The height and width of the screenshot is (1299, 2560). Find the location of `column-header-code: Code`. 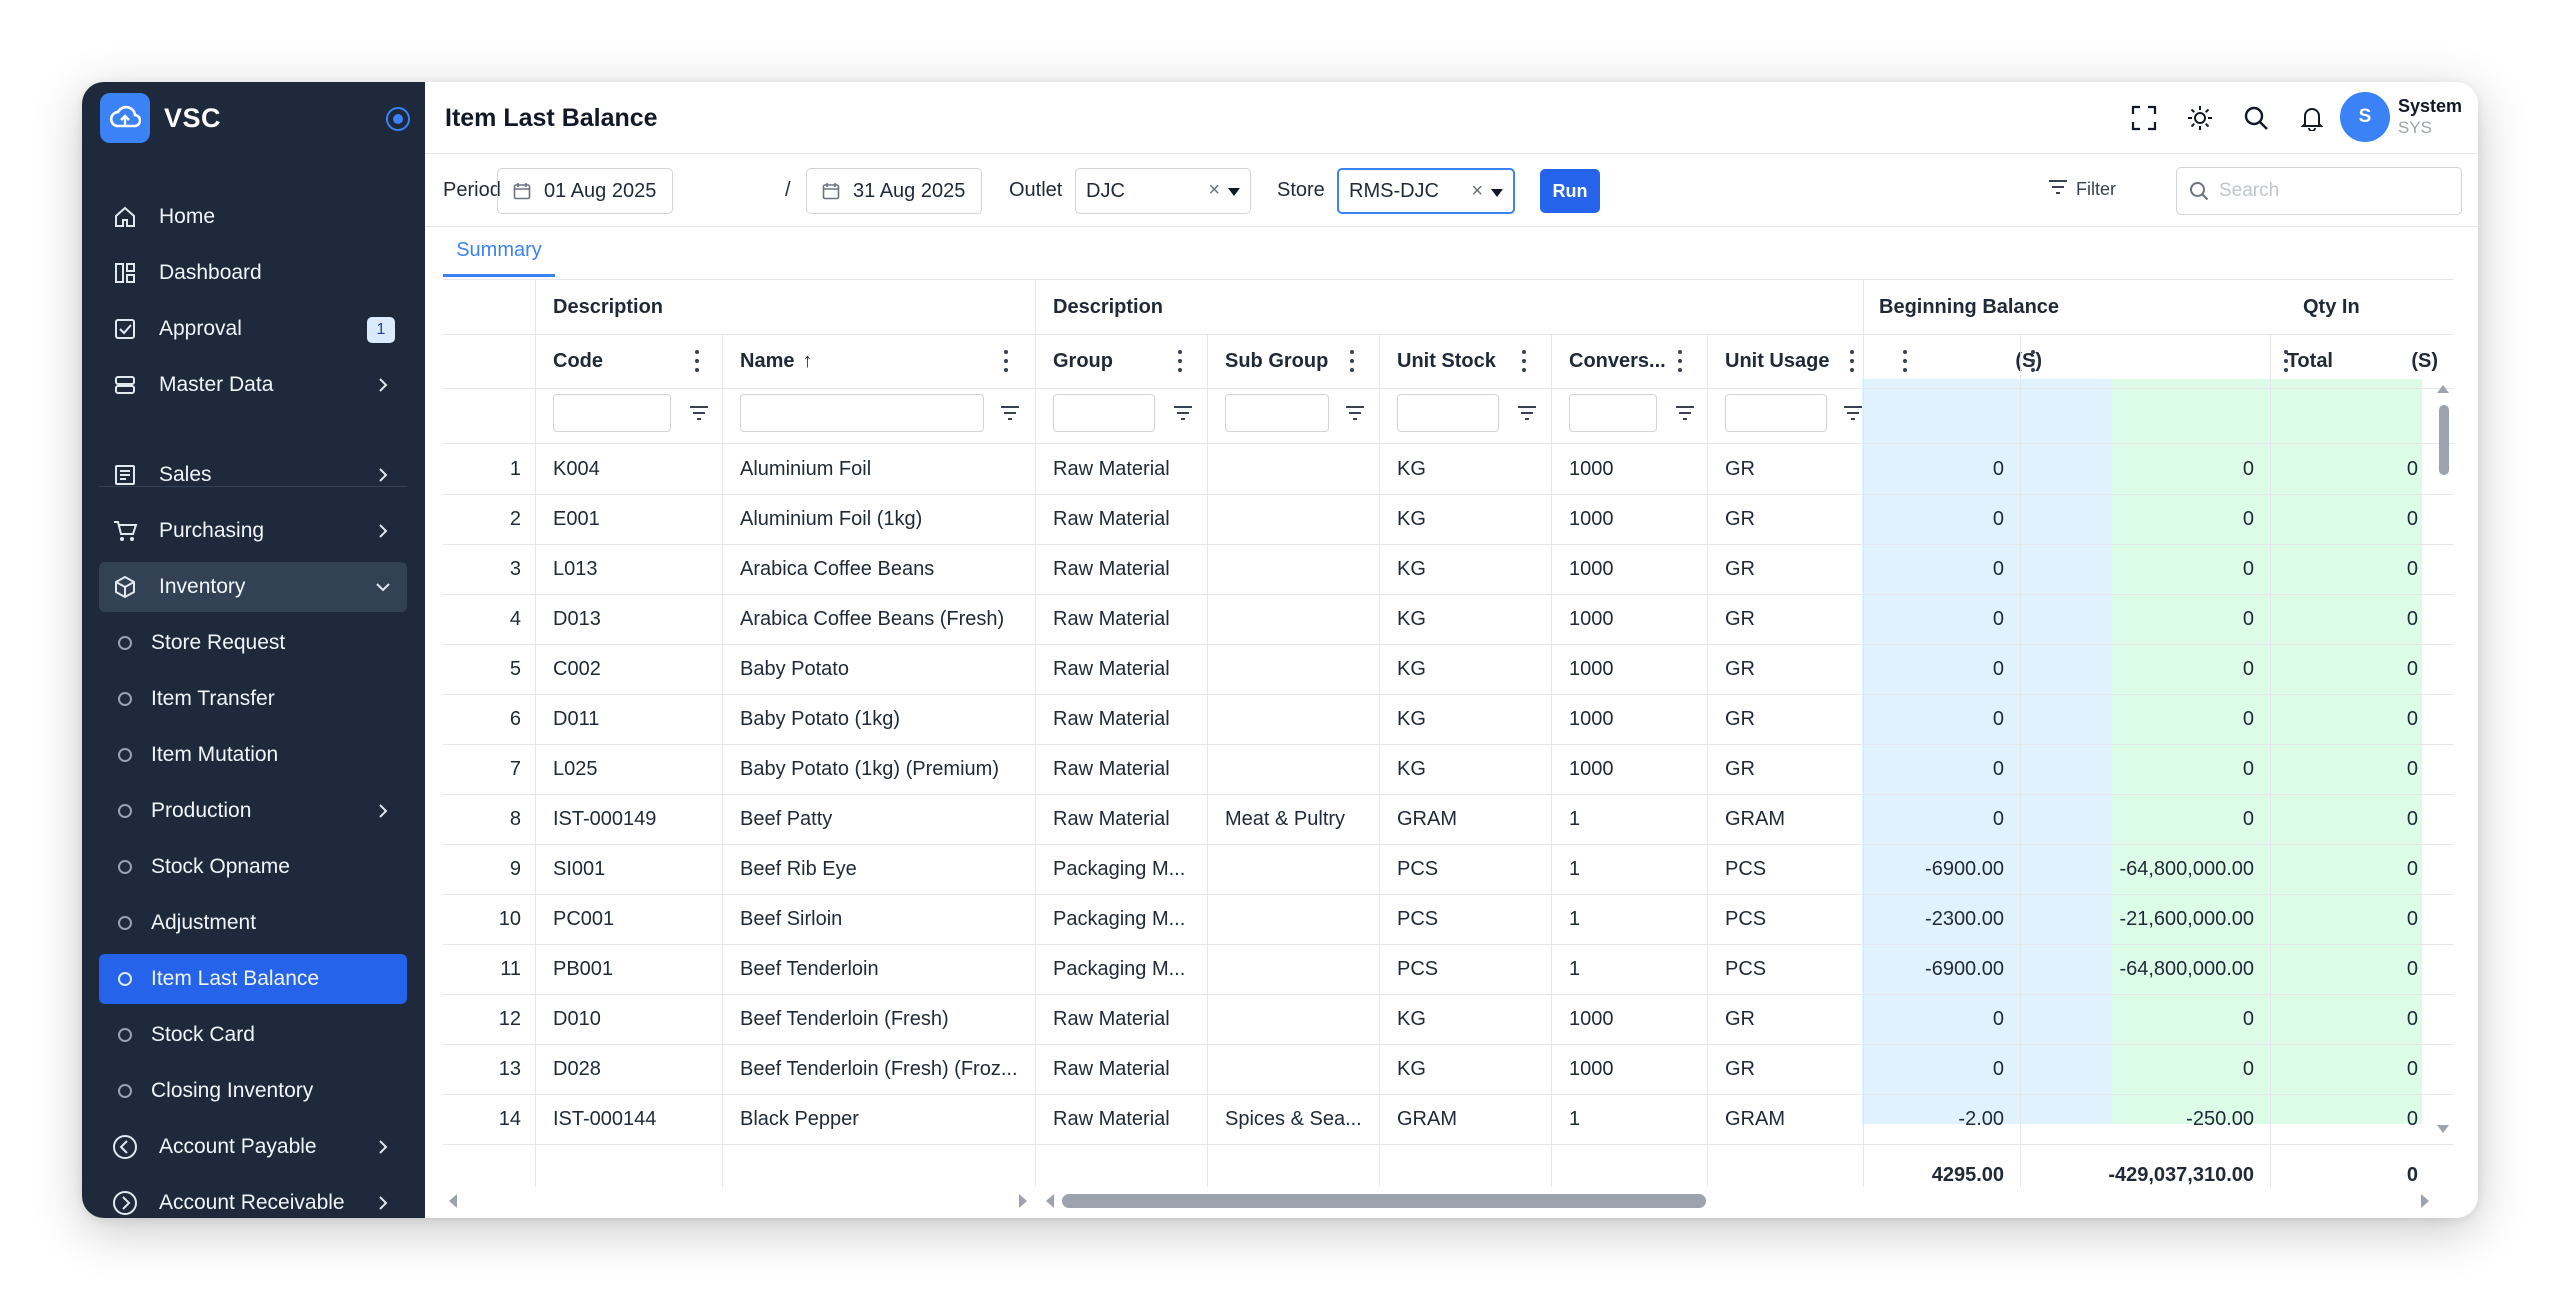

column-header-code: Code is located at coordinates (578, 361).